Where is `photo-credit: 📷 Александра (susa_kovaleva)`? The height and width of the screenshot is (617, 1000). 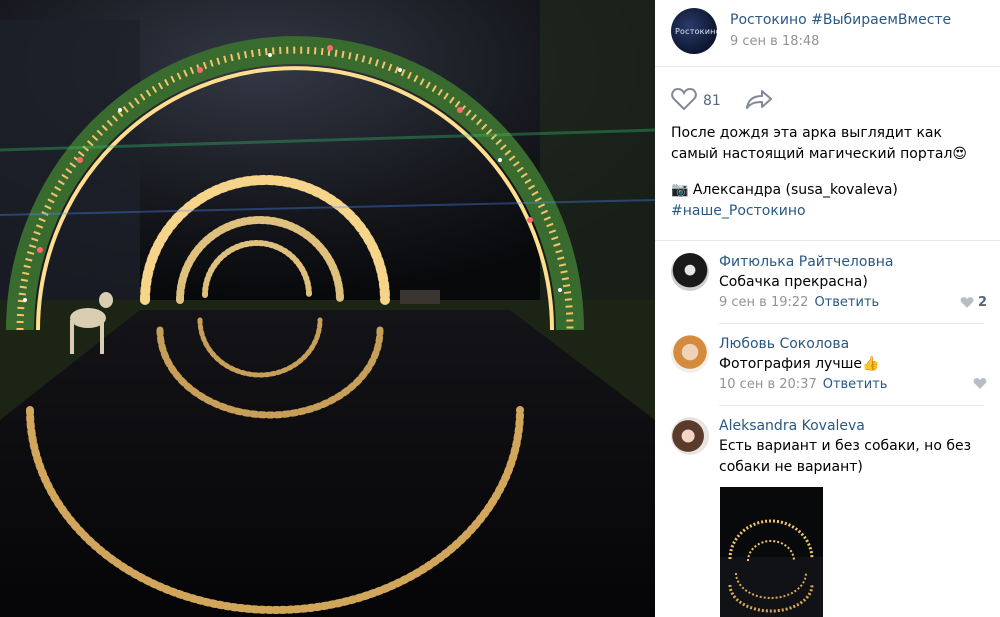 photo-credit: 📷 Александра (susa_kovaleva) is located at coordinates (784, 190).